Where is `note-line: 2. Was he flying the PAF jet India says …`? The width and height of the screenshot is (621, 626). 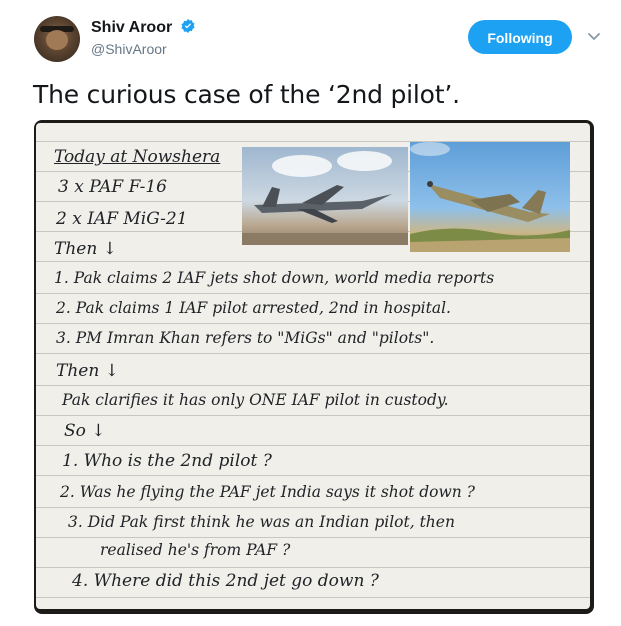 note-line: 2. Was he flying the PAF jet India says … is located at coordinates (267, 492).